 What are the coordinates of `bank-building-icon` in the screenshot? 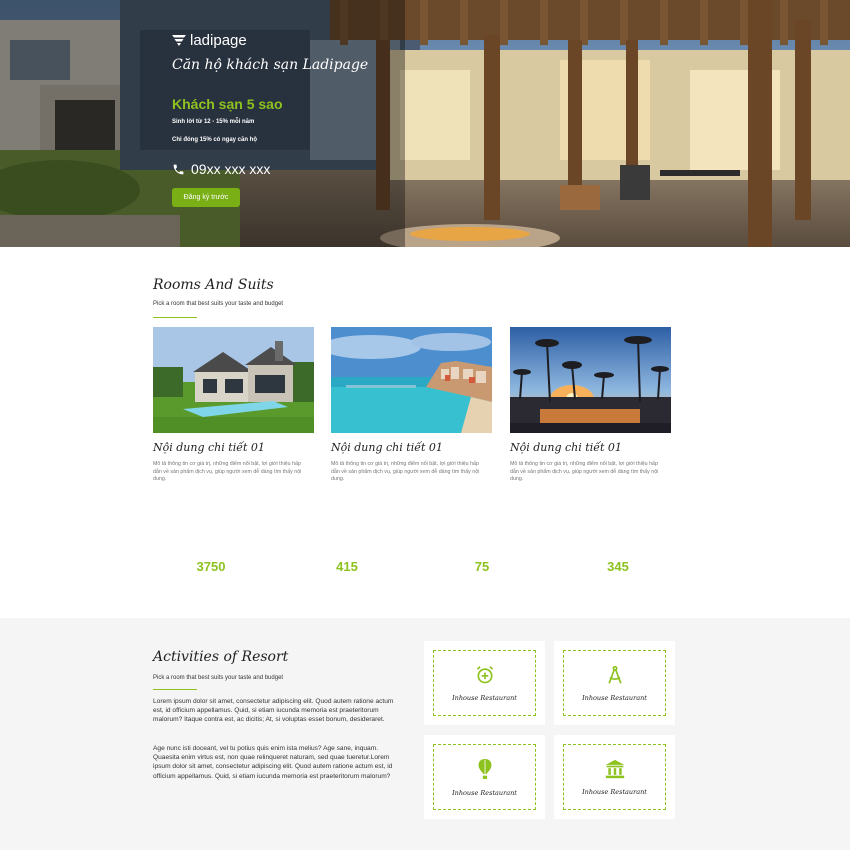 It's located at (614, 768).